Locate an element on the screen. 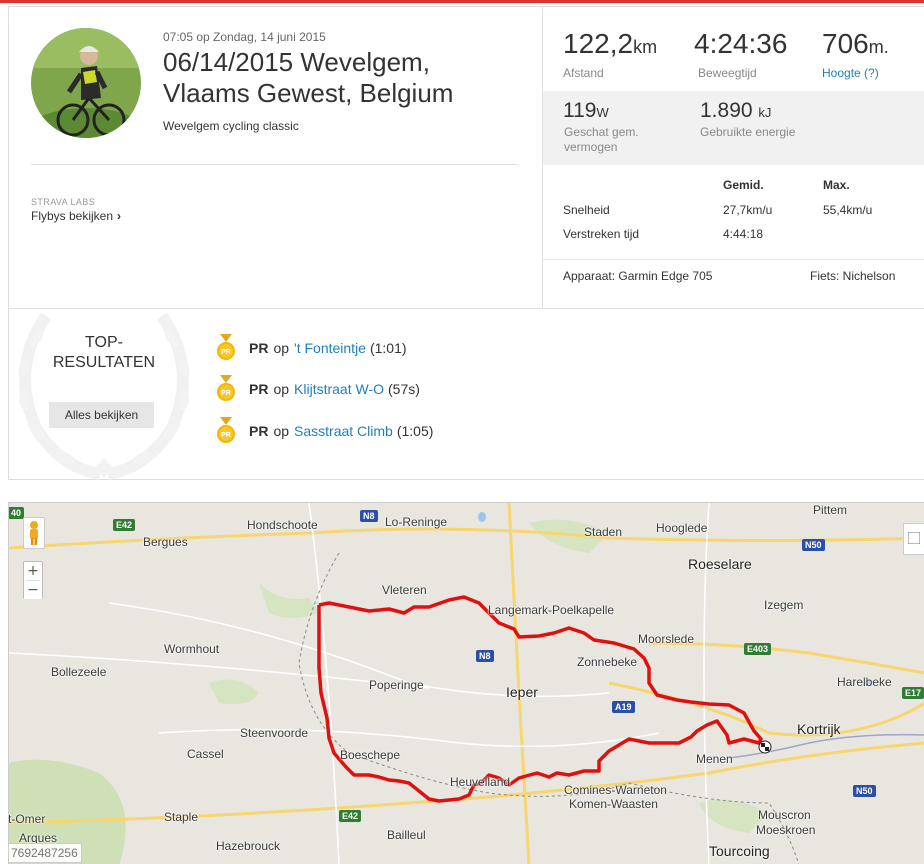  segment-time: (1:05) is located at coordinates (415, 431).